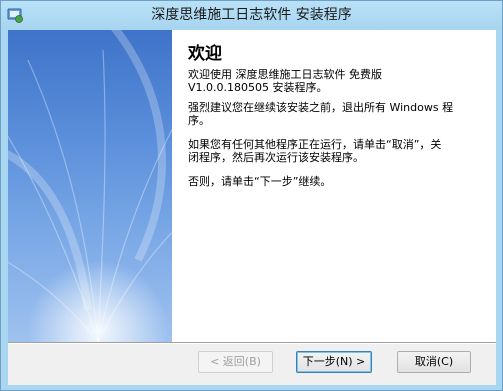 The height and width of the screenshot is (391, 503). Describe the element at coordinates (285, 81) in the screenshot. I see `welcome-paragraph-intro: 欢迎使用 深度思维施工日志软件 免费版 V1.0.0.180505 安装程序。` at that location.